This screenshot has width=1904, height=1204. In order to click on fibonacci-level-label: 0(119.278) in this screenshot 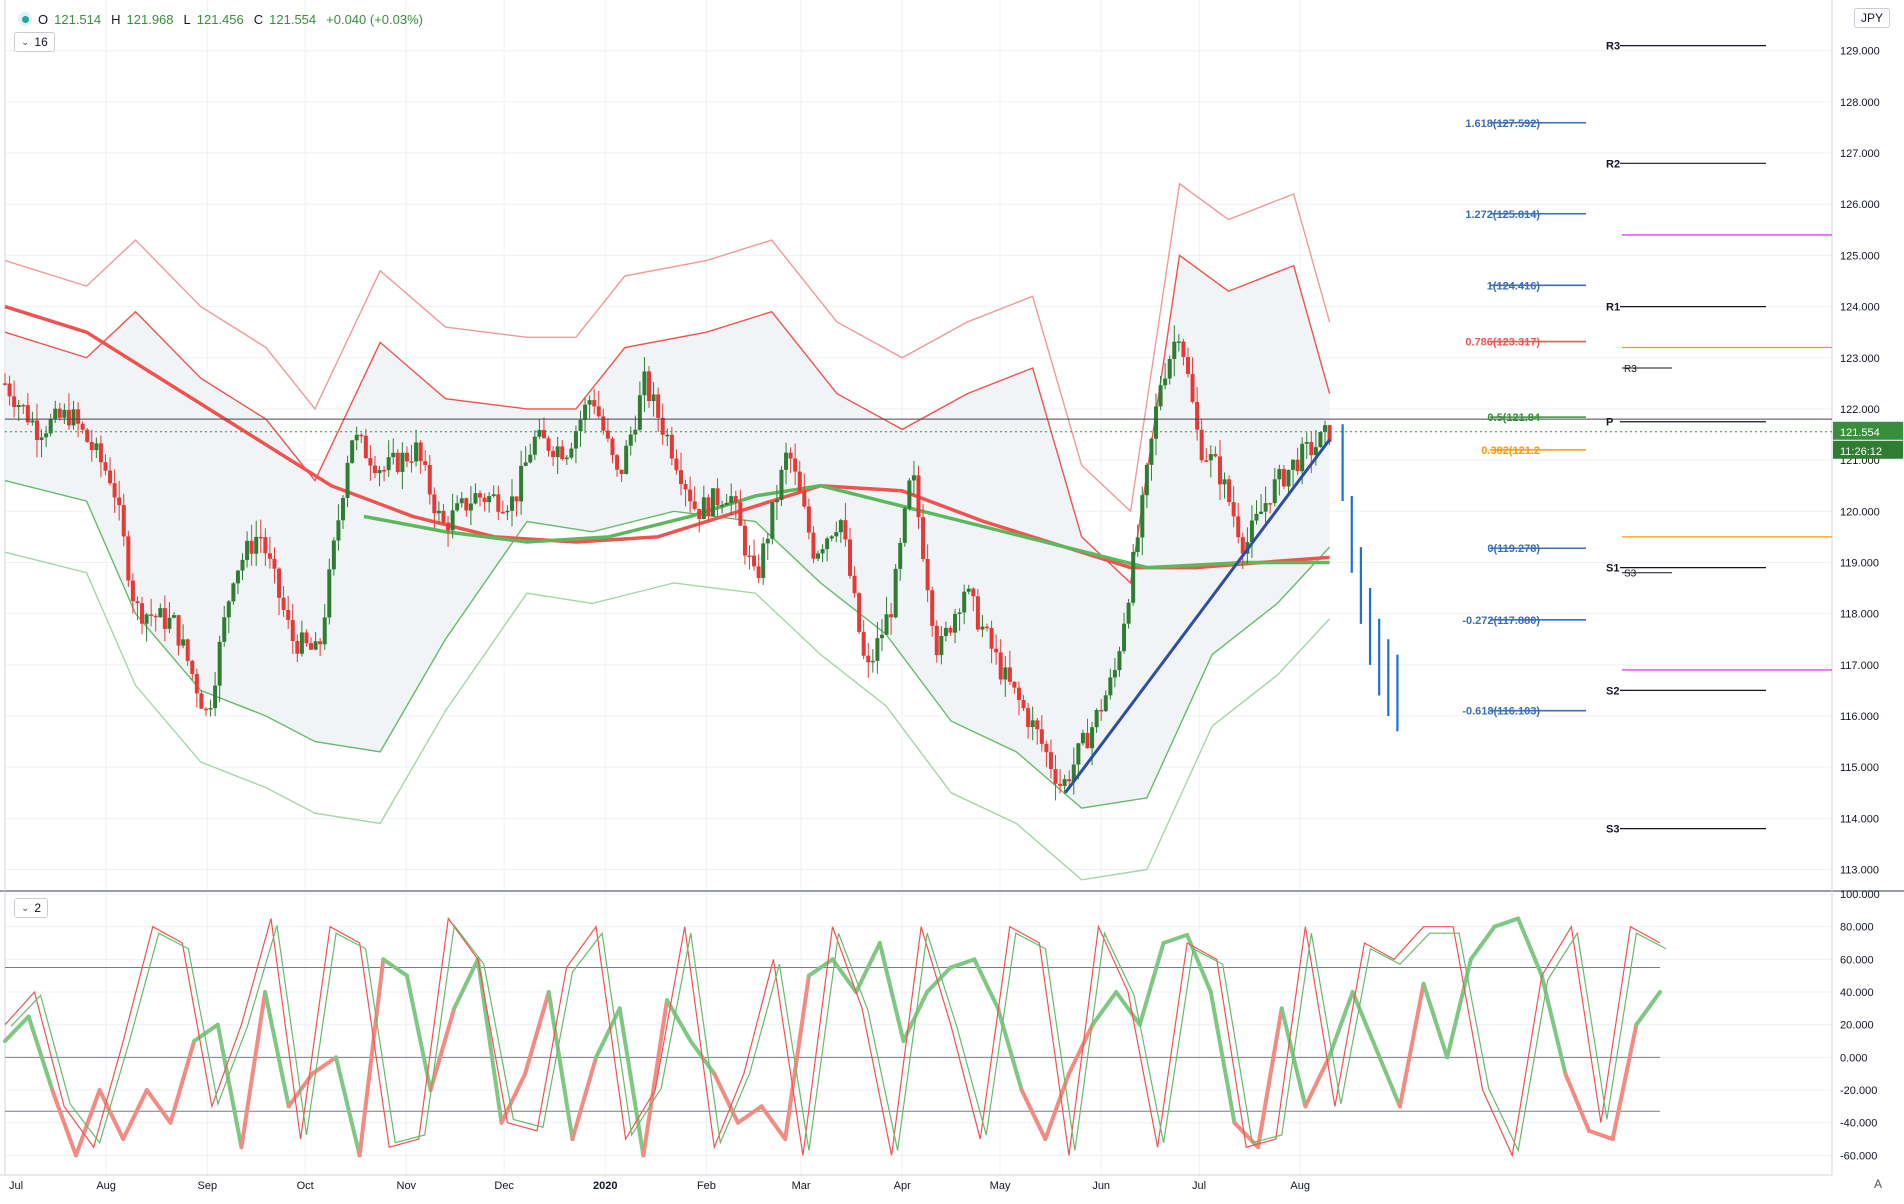, I will do `click(1513, 549)`.